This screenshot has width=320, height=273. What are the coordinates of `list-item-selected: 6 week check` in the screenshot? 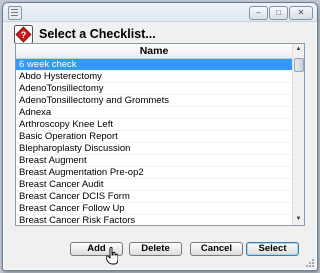 It's located at (154, 65).